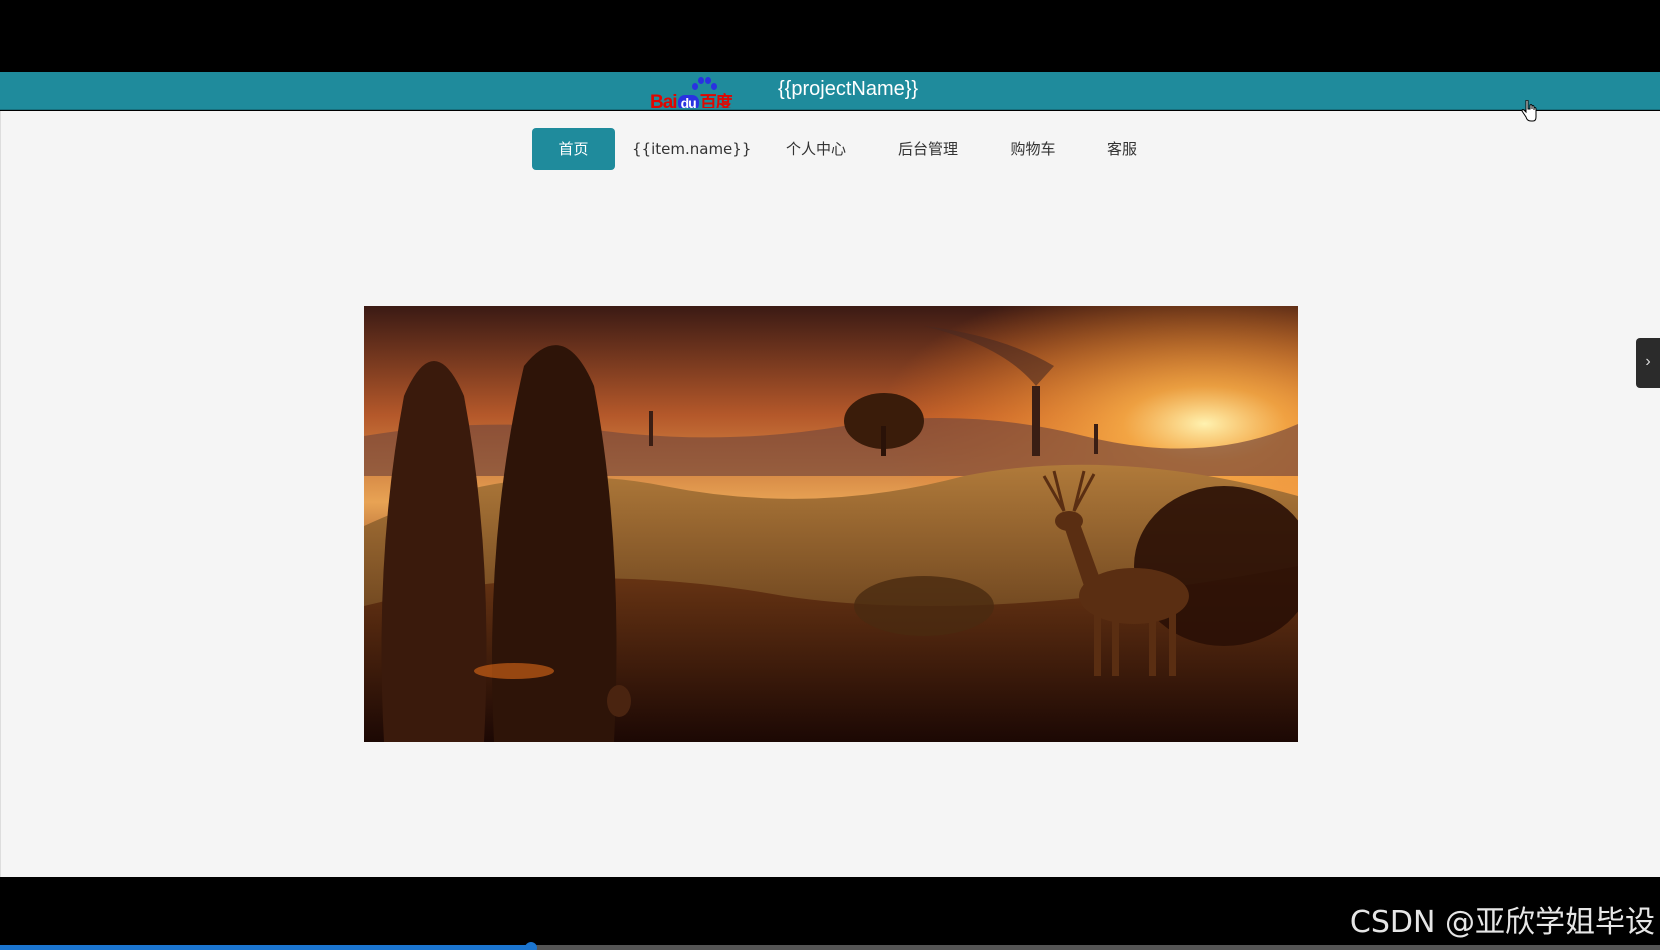  What do you see at coordinates (688, 101) in the screenshot?
I see `logo-du-text: du` at bounding box center [688, 101].